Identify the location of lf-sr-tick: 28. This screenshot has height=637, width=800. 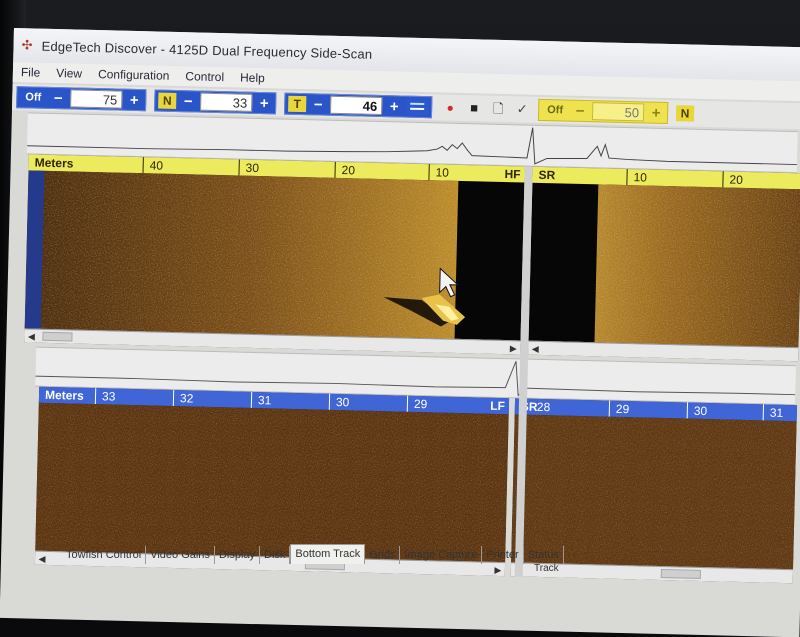
(543, 407).